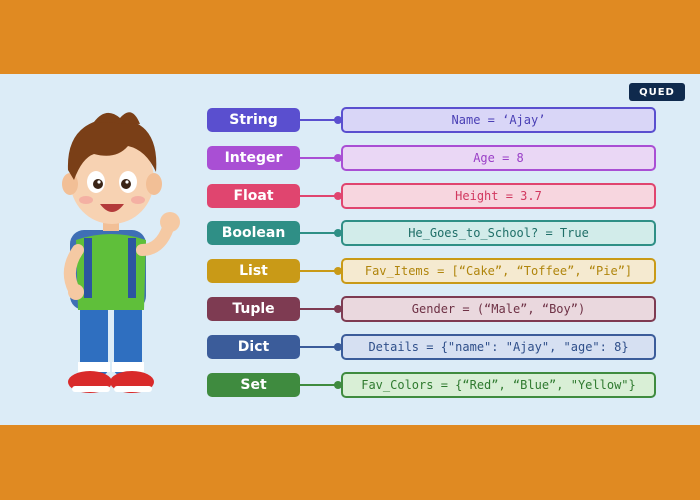 This screenshot has width=700, height=500. What do you see at coordinates (253, 384) in the screenshot?
I see `type-label-set: Set` at bounding box center [253, 384].